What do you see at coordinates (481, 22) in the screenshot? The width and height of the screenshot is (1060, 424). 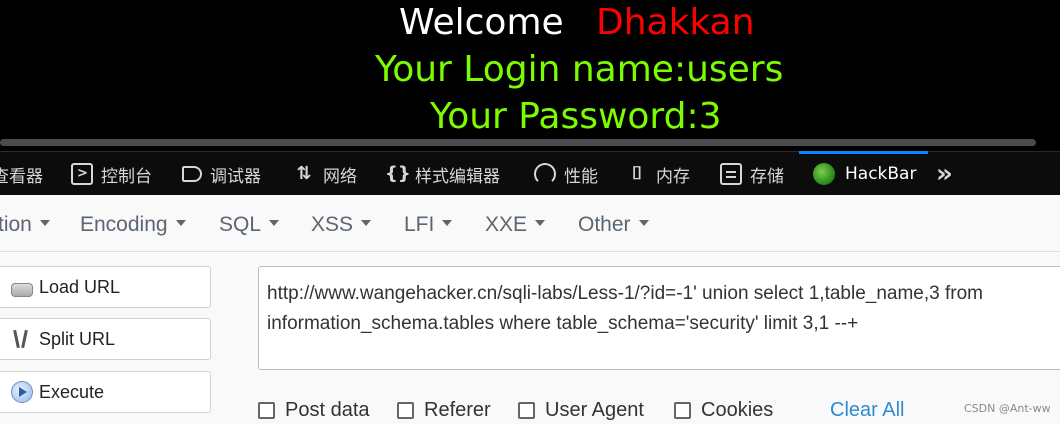 I see `welcome-label: Welcome` at bounding box center [481, 22].